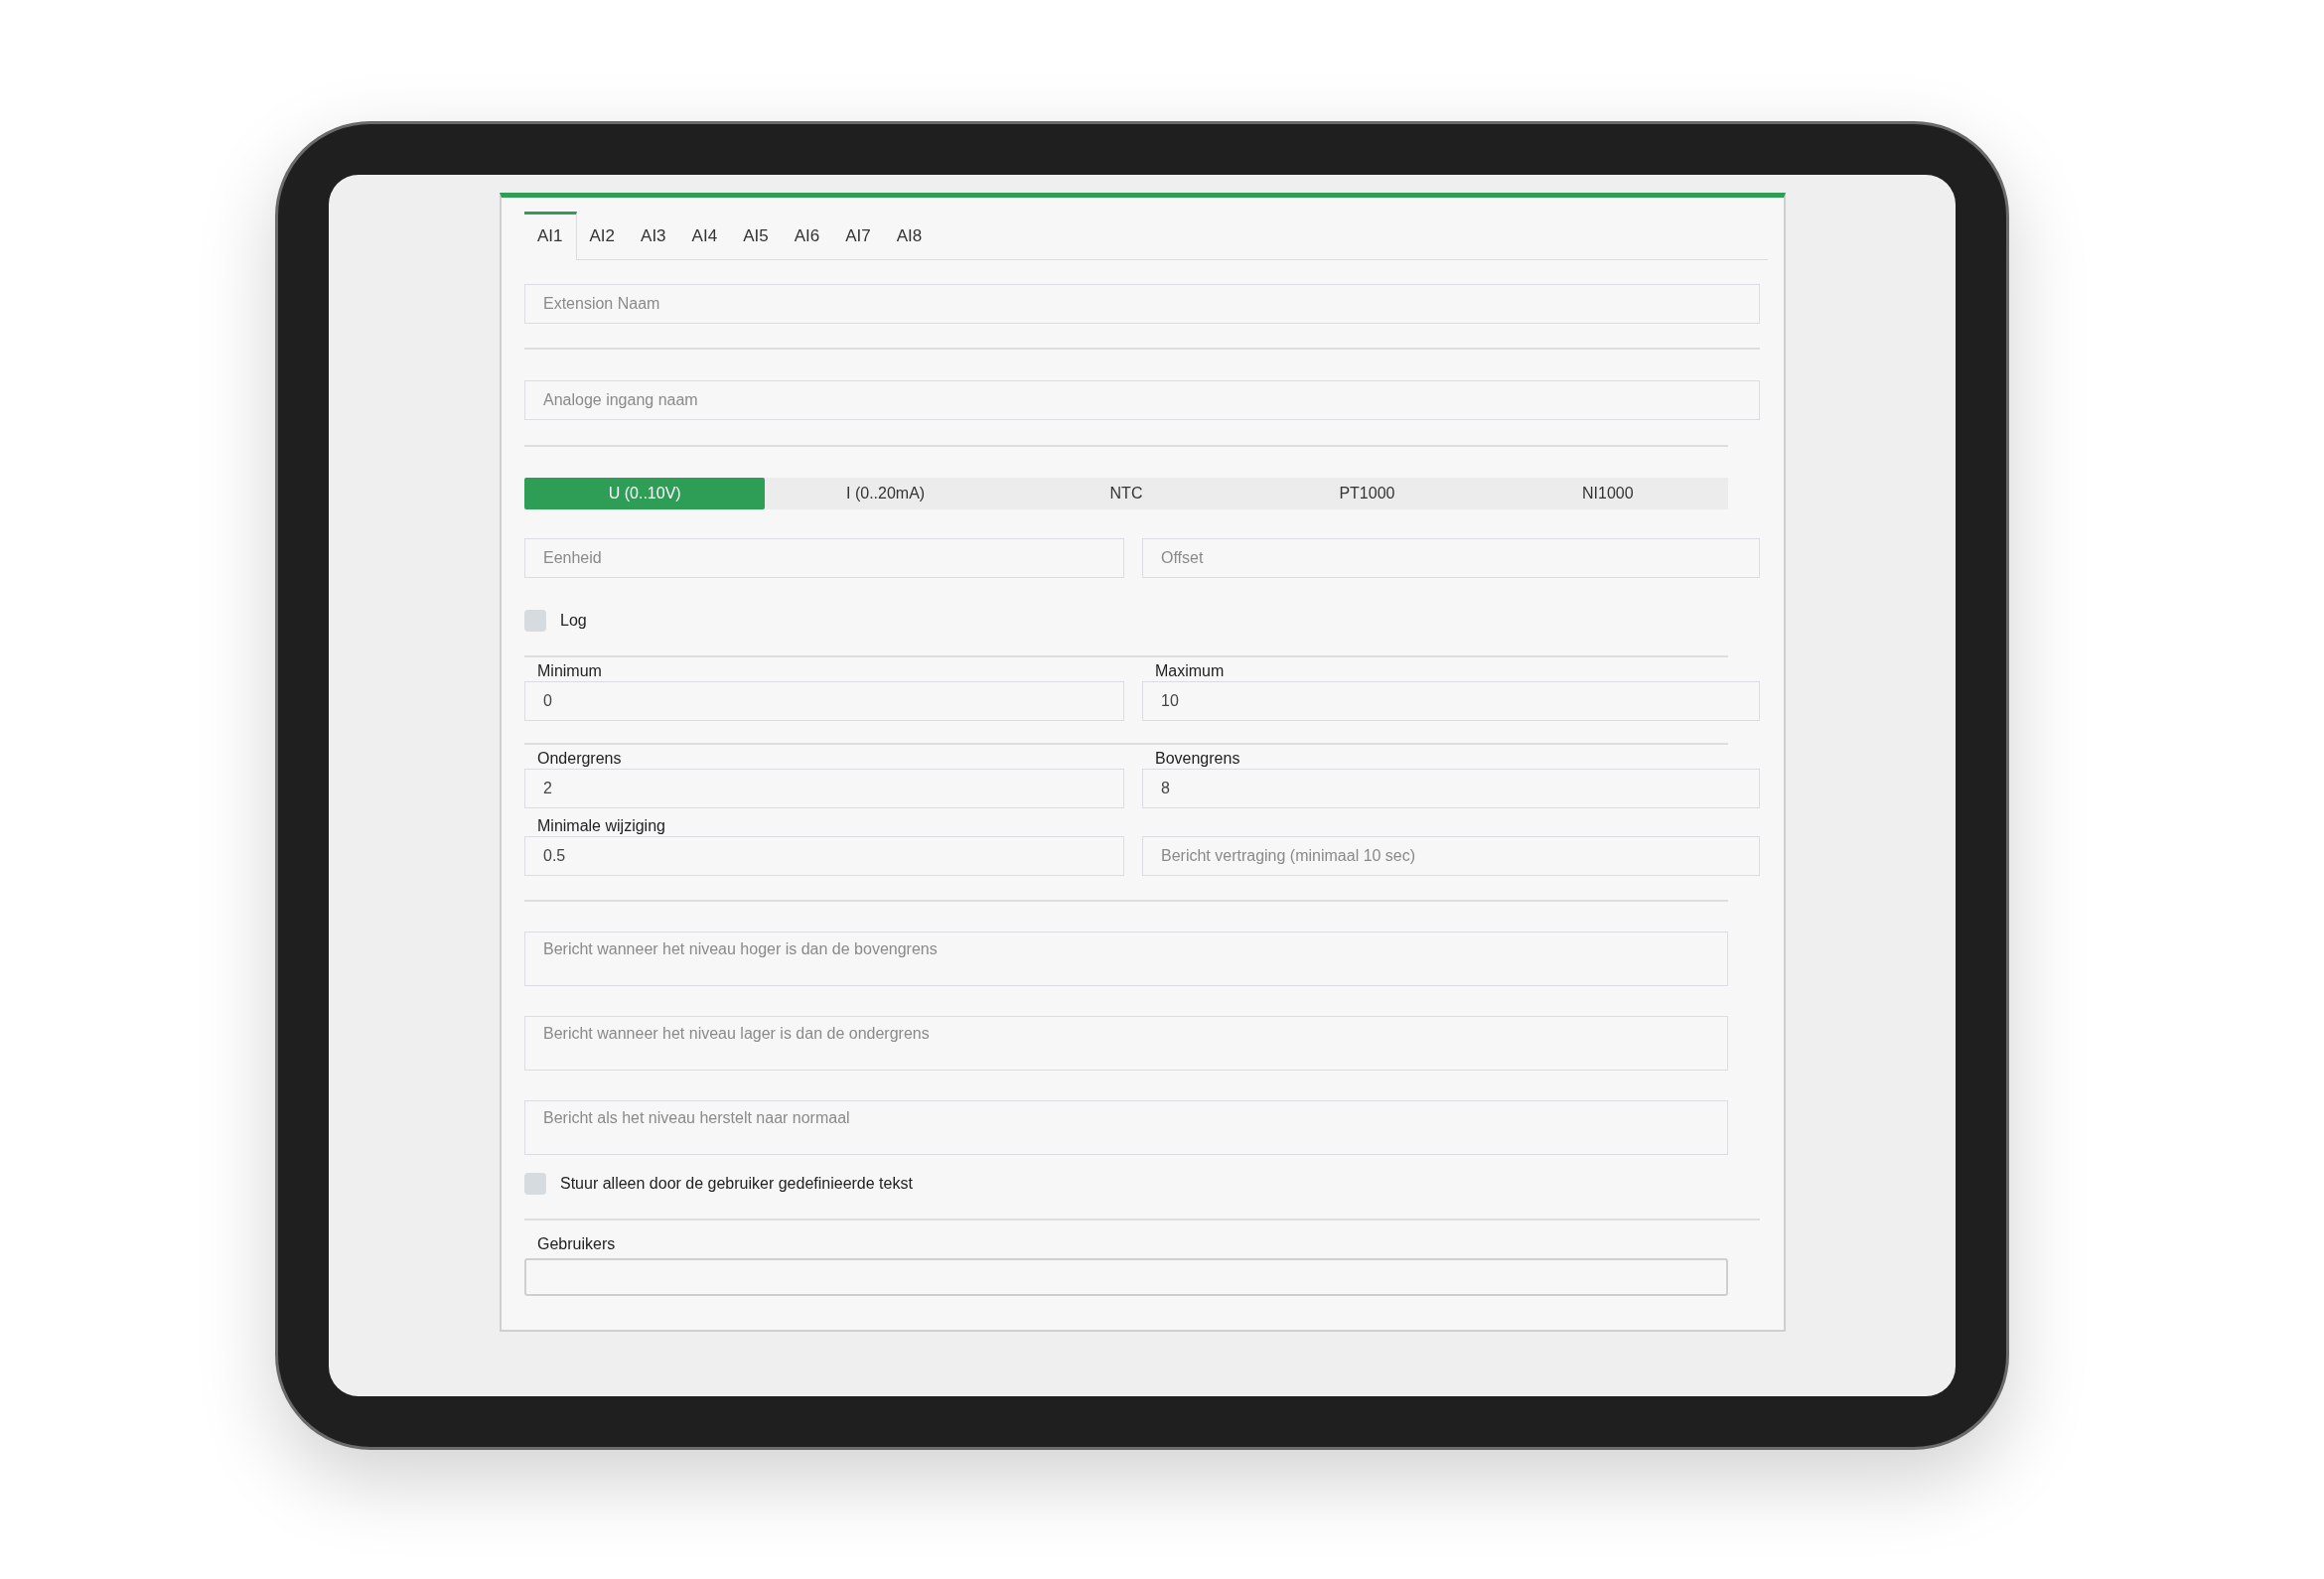  Describe the element at coordinates (569, 671) in the screenshot. I see `field-label: Minimum` at that location.